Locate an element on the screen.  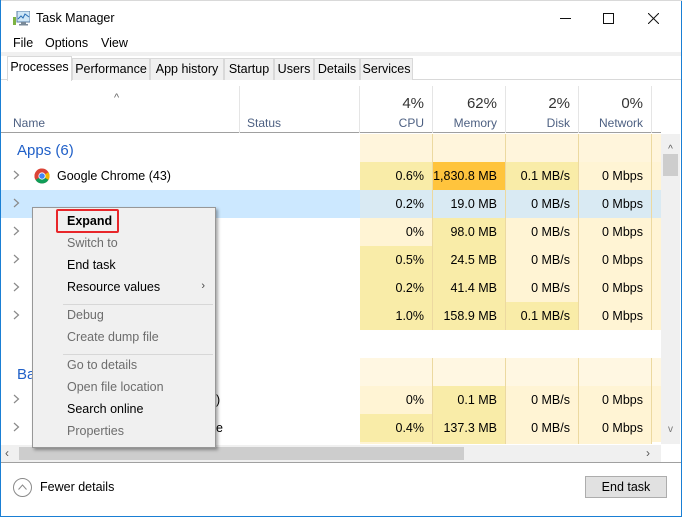
context-menu-item-resource-values: Resource values is located at coordinates (113, 287).